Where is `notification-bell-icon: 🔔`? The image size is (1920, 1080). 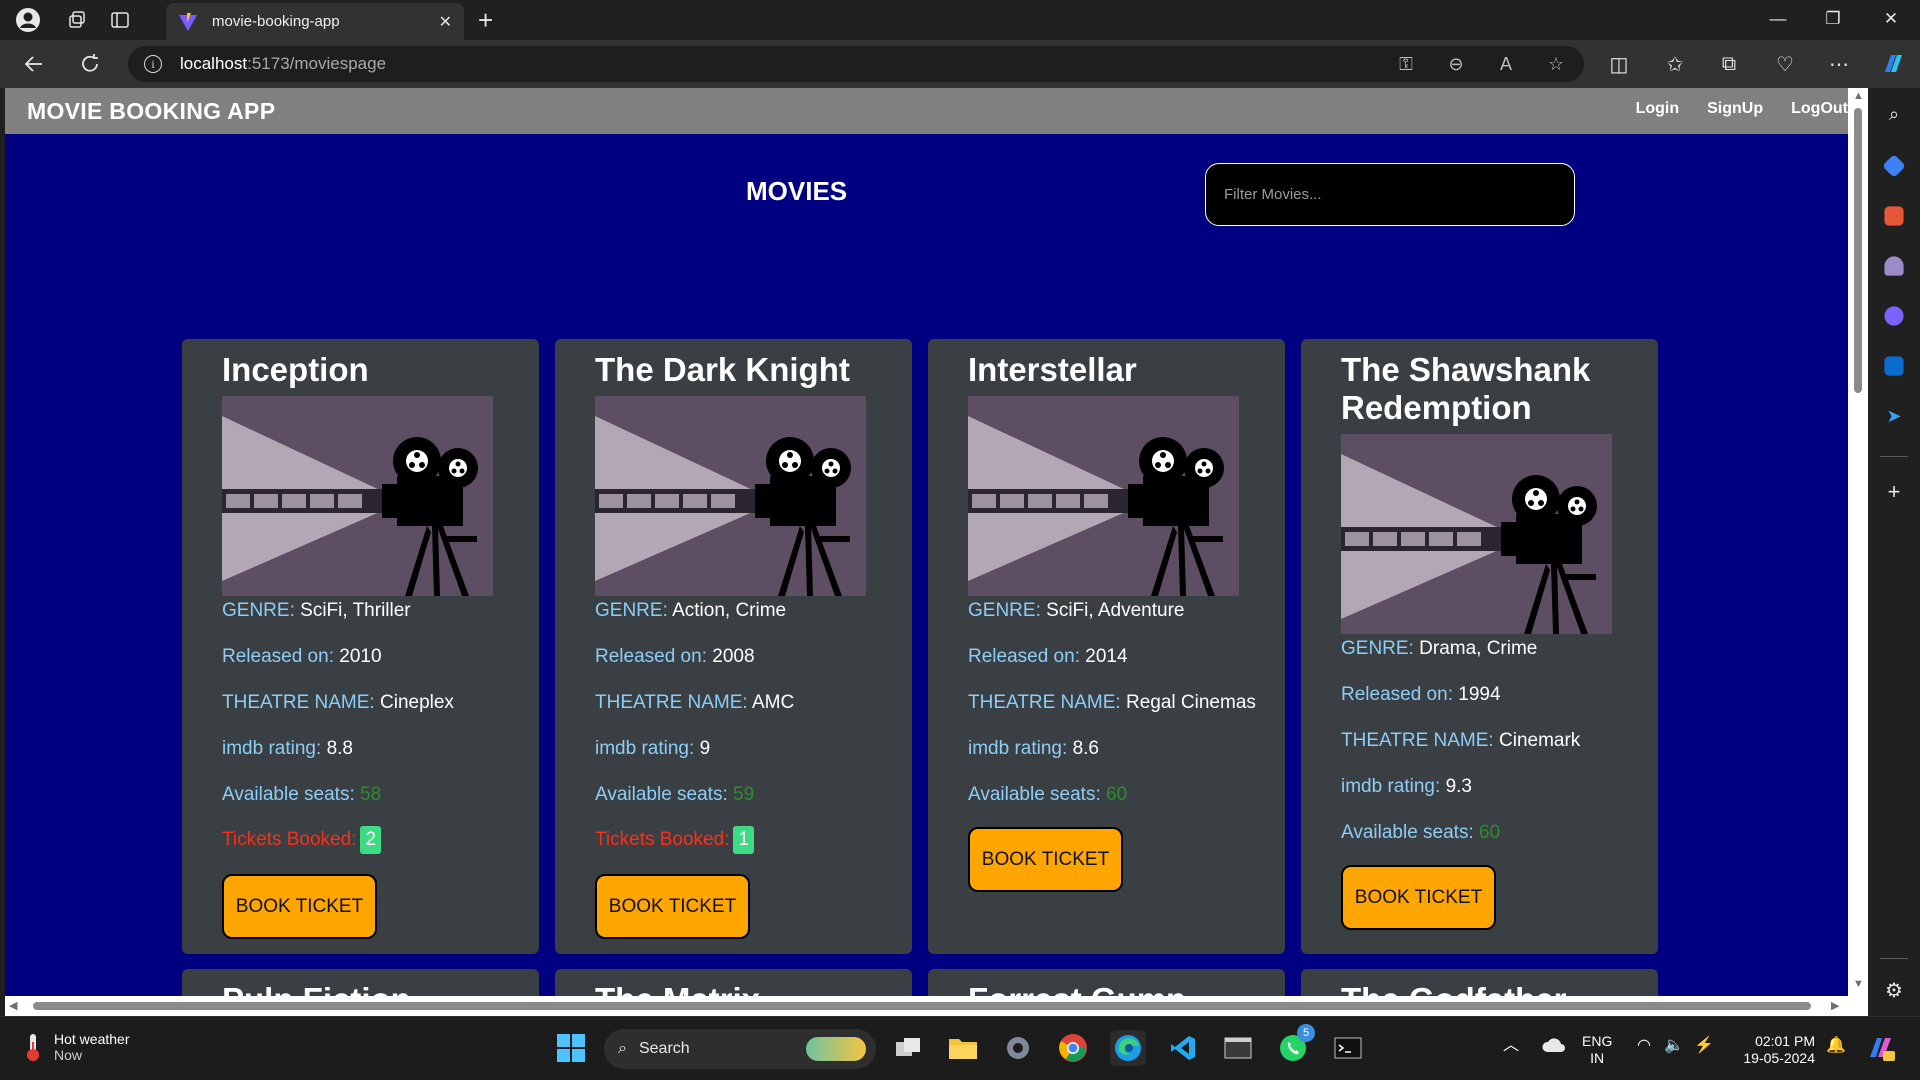 notification-bell-icon: 🔔 is located at coordinates (1836, 1045).